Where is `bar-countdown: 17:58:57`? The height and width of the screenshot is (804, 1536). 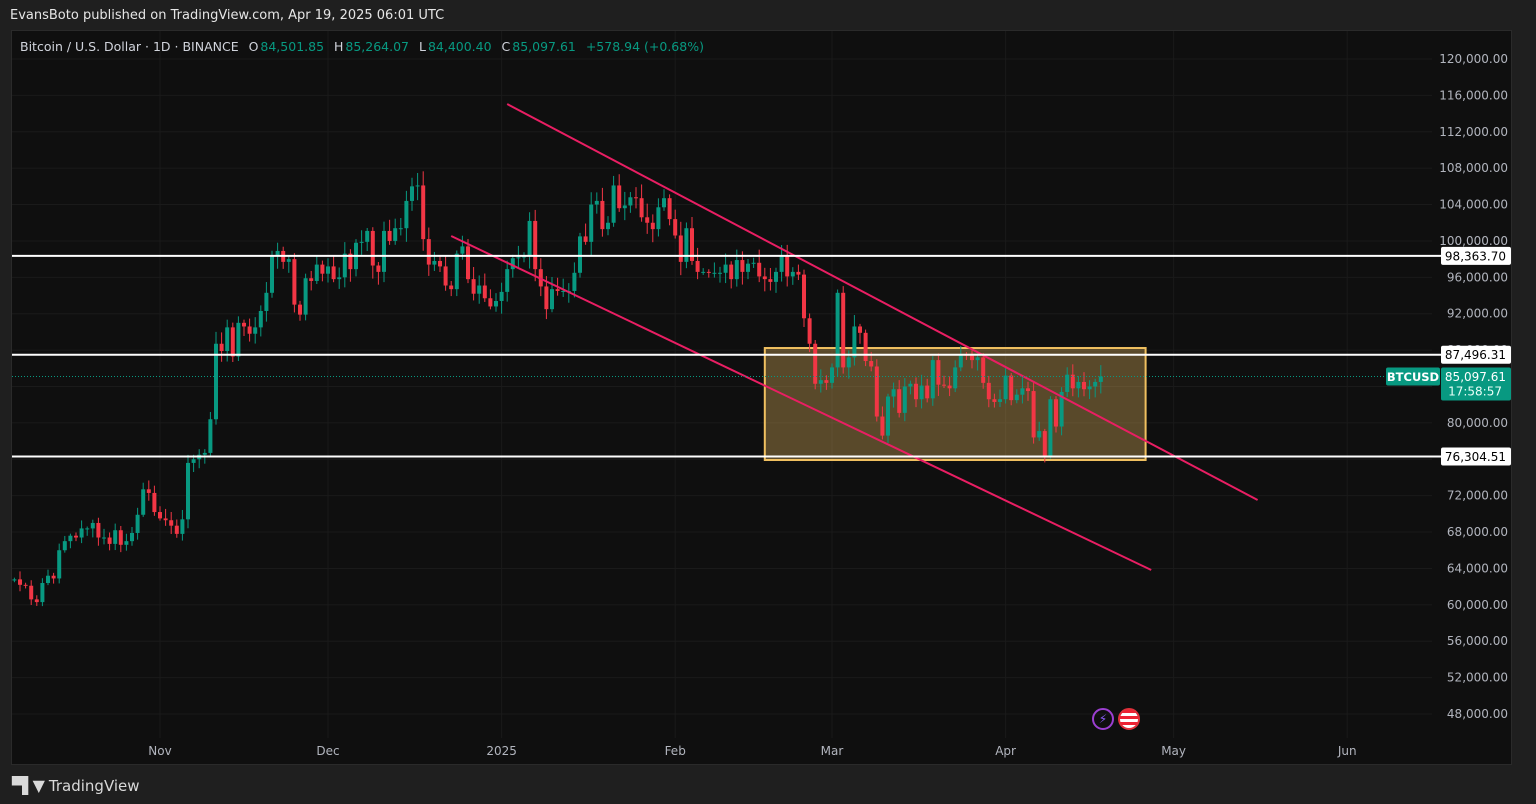
bar-countdown: 17:58:57 is located at coordinates (1475, 392).